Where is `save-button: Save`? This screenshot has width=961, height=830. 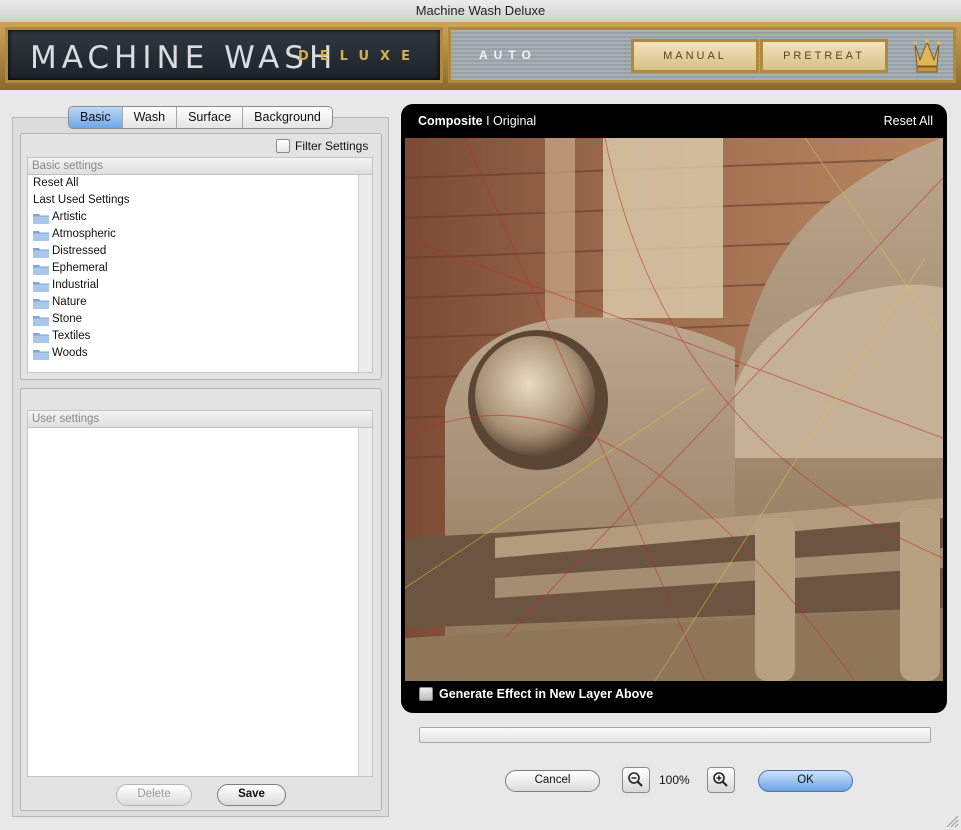
save-button: Save is located at coordinates (251, 795).